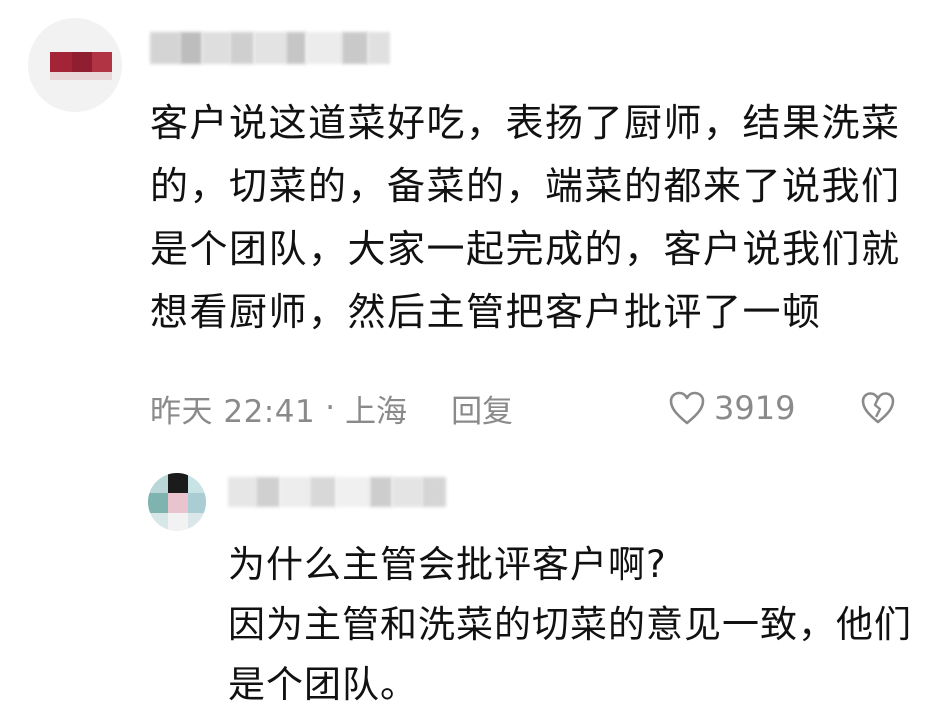  I want to click on reply-avatar, so click(177, 502).